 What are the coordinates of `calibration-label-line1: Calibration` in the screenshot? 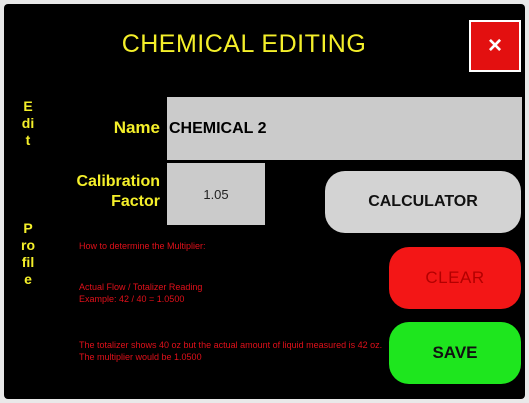 It's located at (118, 181).